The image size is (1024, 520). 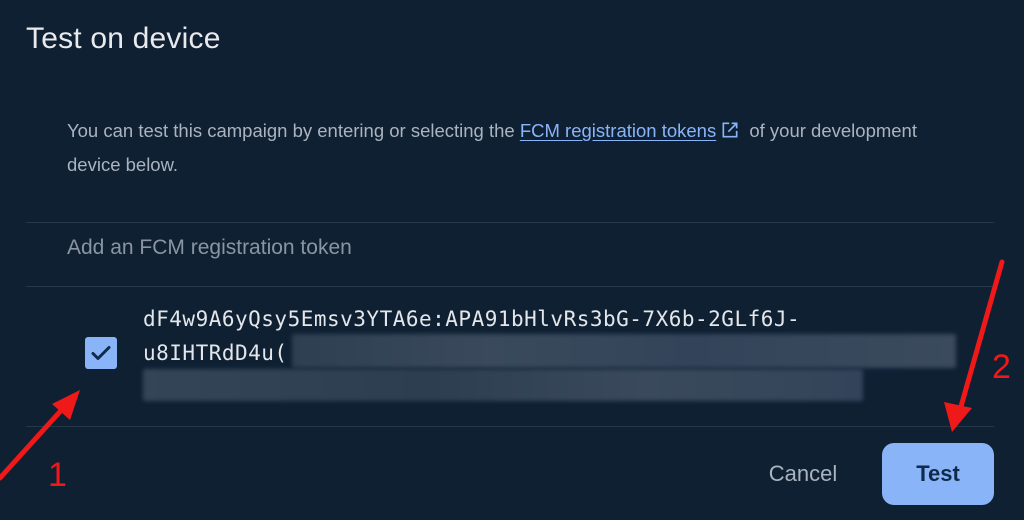 I want to click on annotation-label-1: 1, so click(x=57, y=475).